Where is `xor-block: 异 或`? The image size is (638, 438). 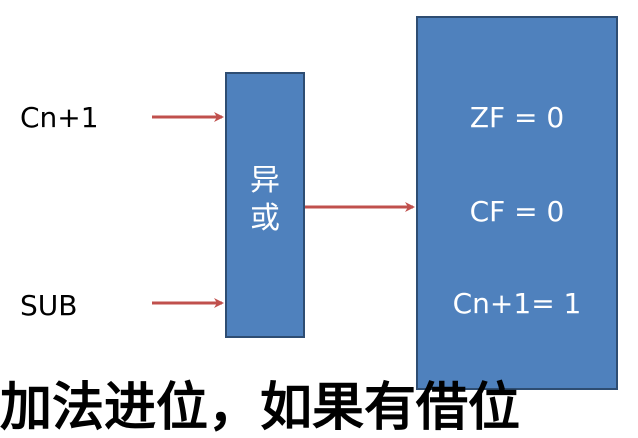 xor-block: 异 或 is located at coordinates (265, 205).